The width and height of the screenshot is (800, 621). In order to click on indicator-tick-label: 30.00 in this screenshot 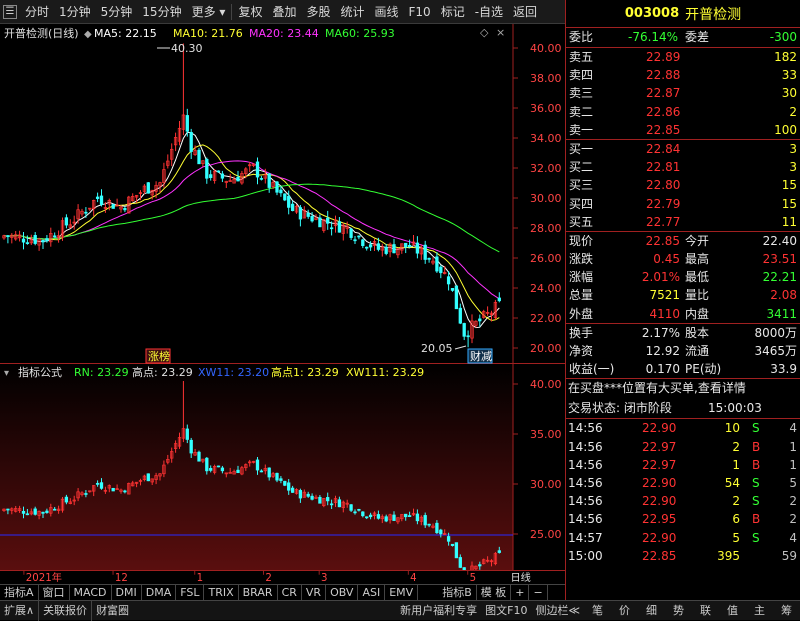, I will do `click(546, 484)`.